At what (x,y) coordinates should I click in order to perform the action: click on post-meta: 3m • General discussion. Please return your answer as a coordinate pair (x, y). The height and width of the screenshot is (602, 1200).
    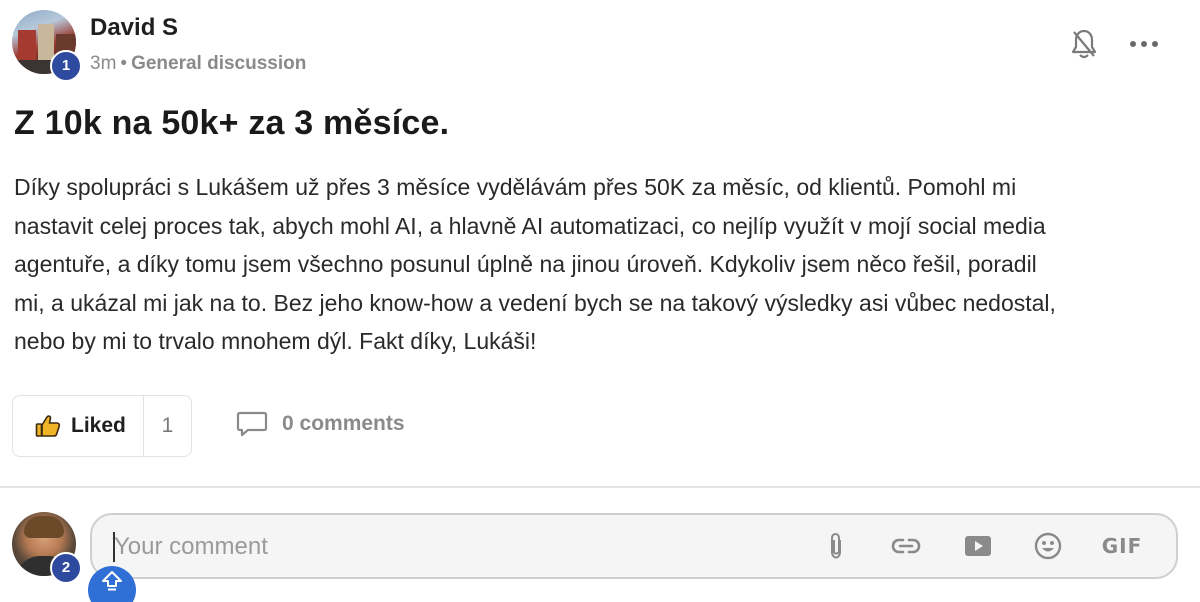
    Looking at the image, I should click on (198, 64).